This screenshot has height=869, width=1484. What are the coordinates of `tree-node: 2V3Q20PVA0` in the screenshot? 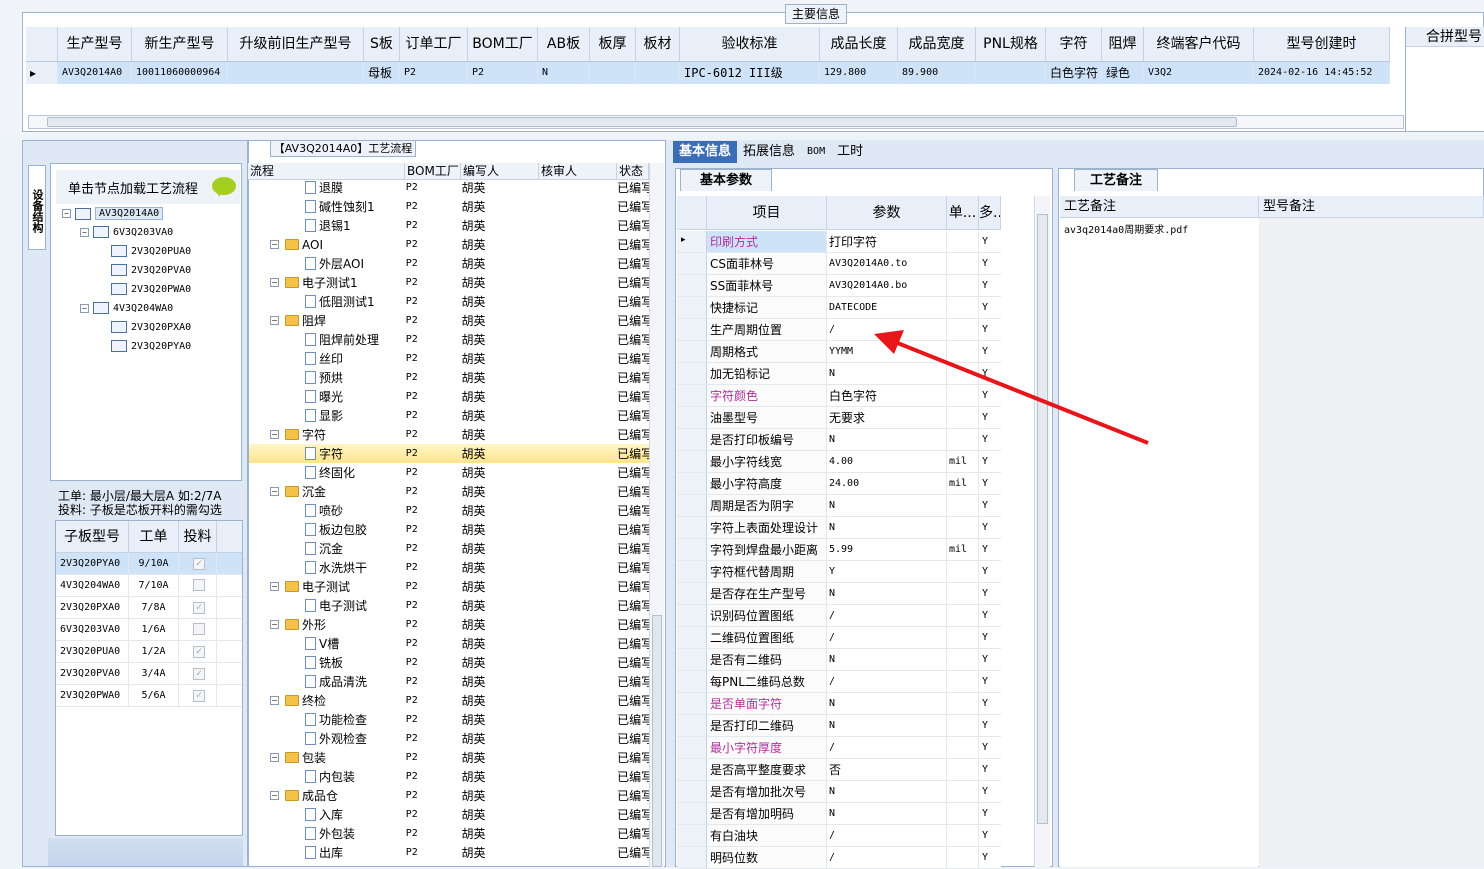 It's located at (144, 270).